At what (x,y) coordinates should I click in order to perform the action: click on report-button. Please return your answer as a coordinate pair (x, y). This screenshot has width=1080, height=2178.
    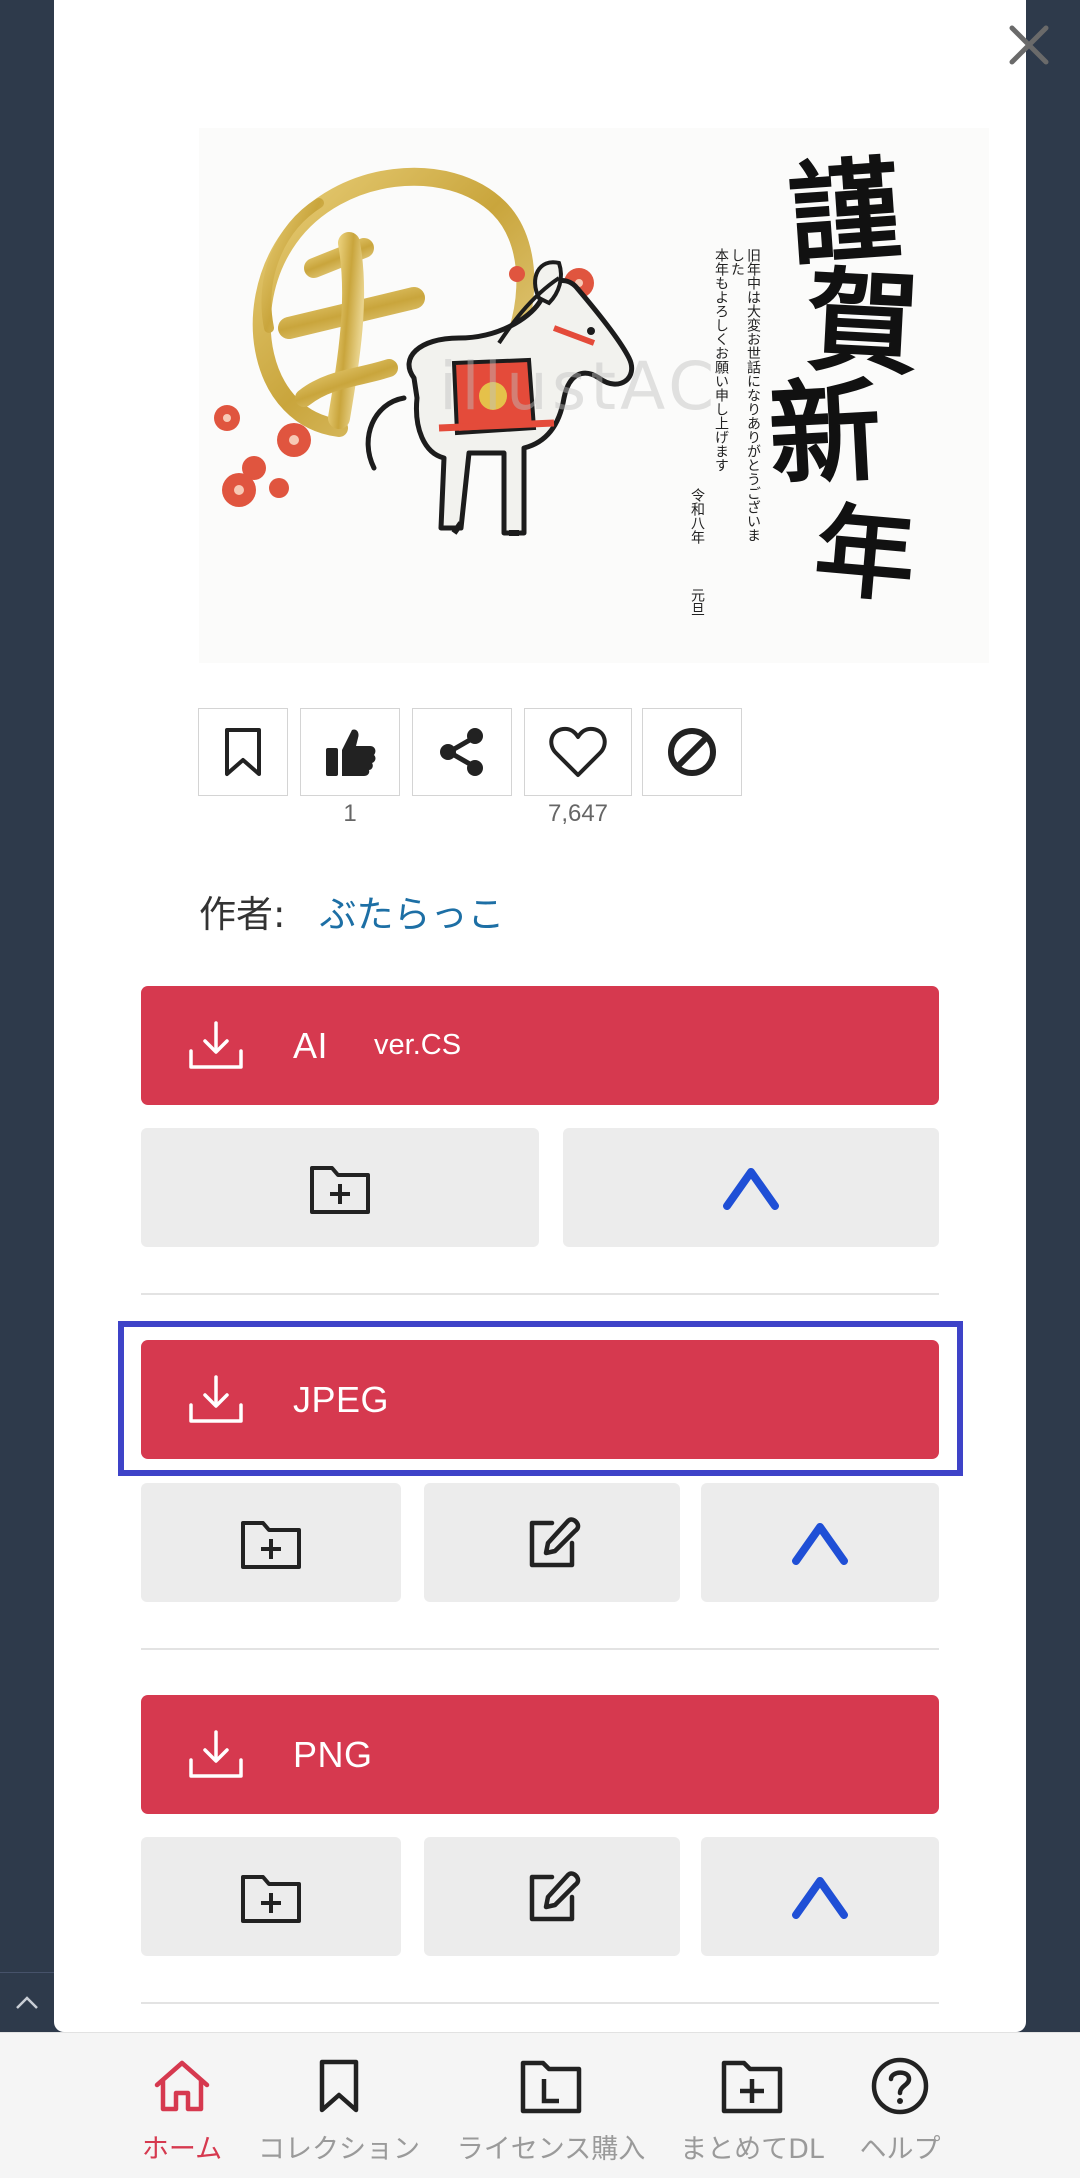
    Looking at the image, I should click on (692, 752).